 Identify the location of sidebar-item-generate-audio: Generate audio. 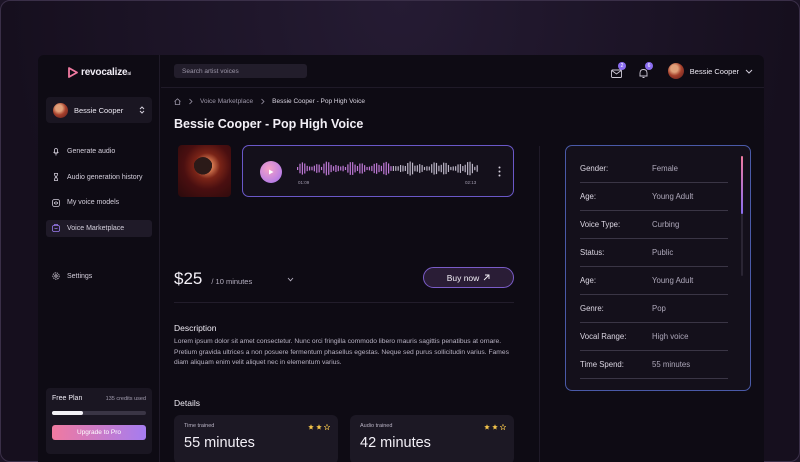
(99, 151).